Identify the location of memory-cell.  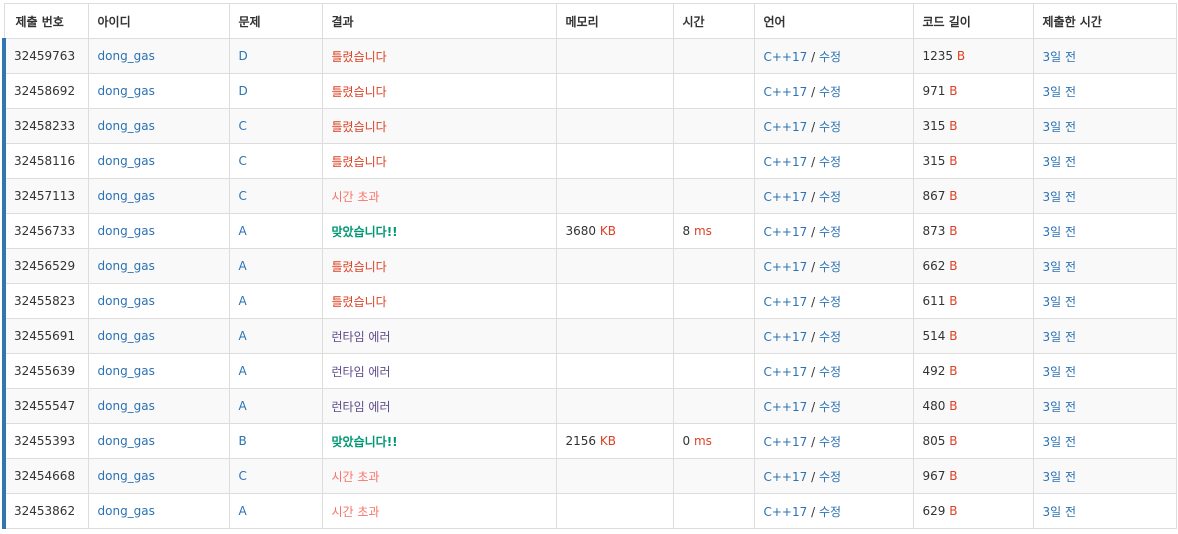
(614, 161).